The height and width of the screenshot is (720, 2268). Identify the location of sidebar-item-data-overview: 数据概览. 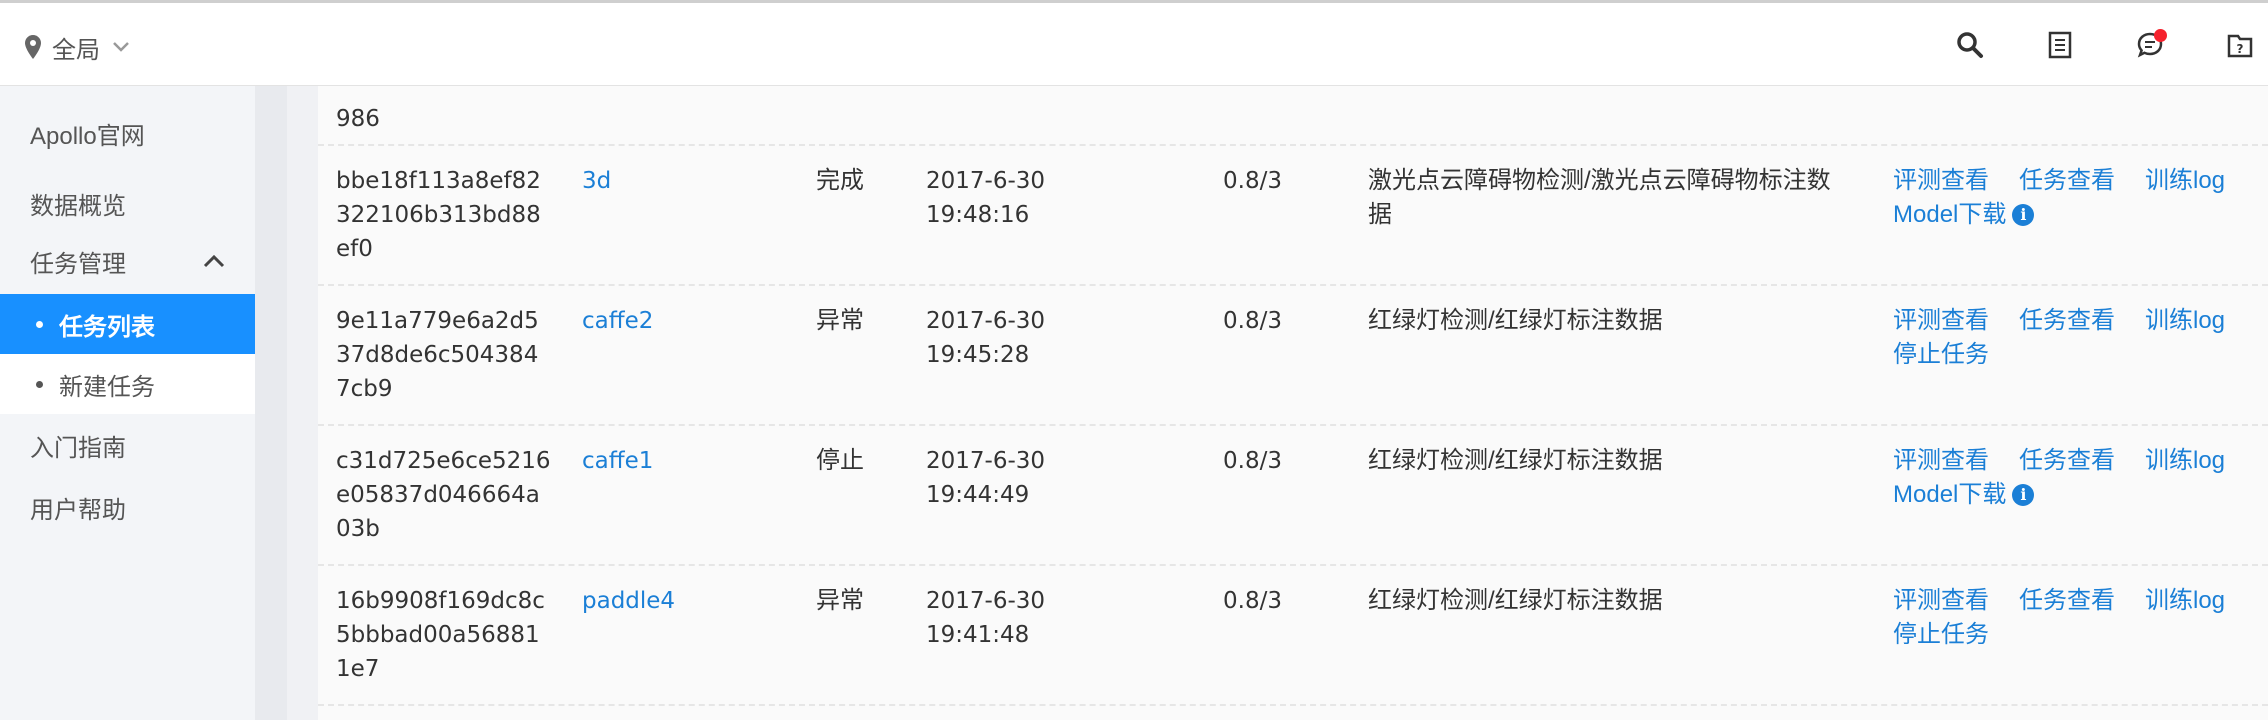
(127, 203).